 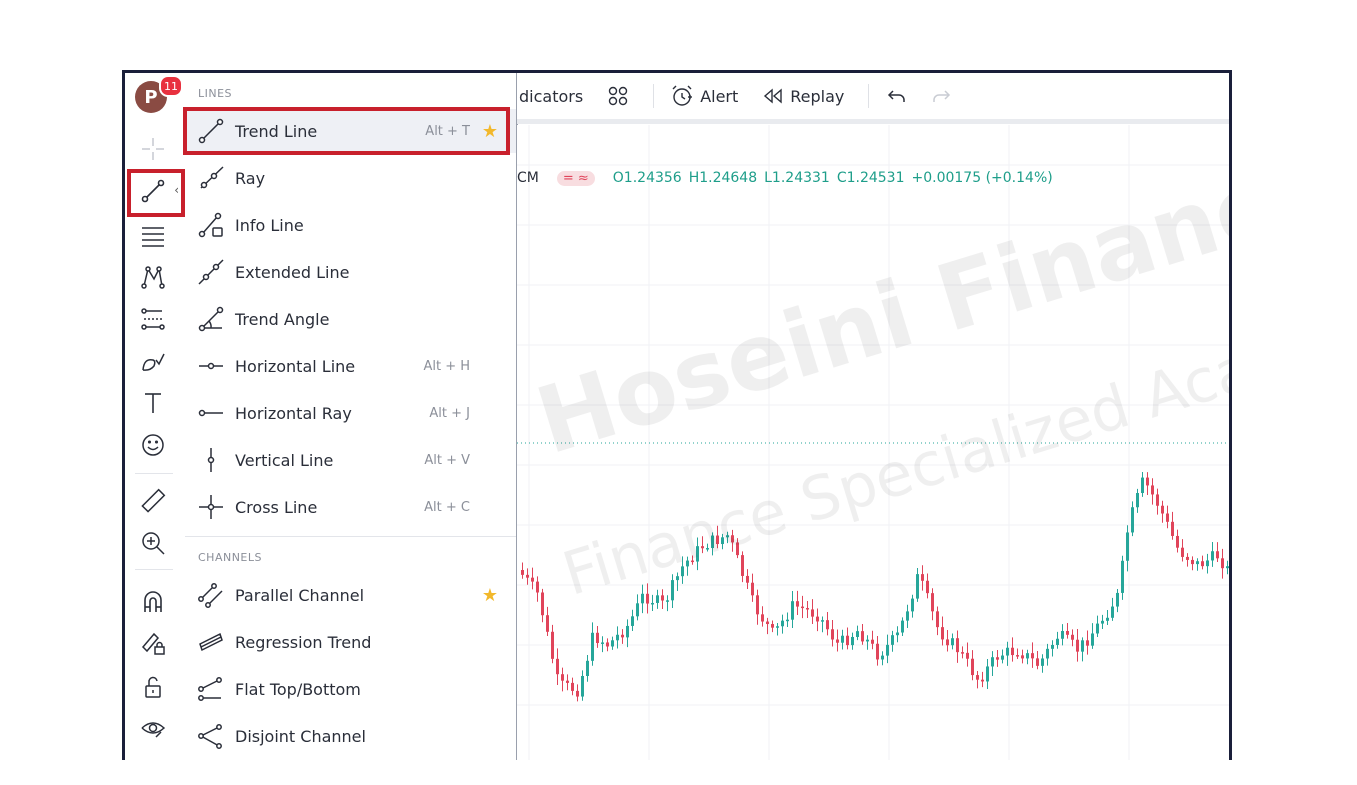 I want to click on avatar-letter: P, so click(x=151, y=97).